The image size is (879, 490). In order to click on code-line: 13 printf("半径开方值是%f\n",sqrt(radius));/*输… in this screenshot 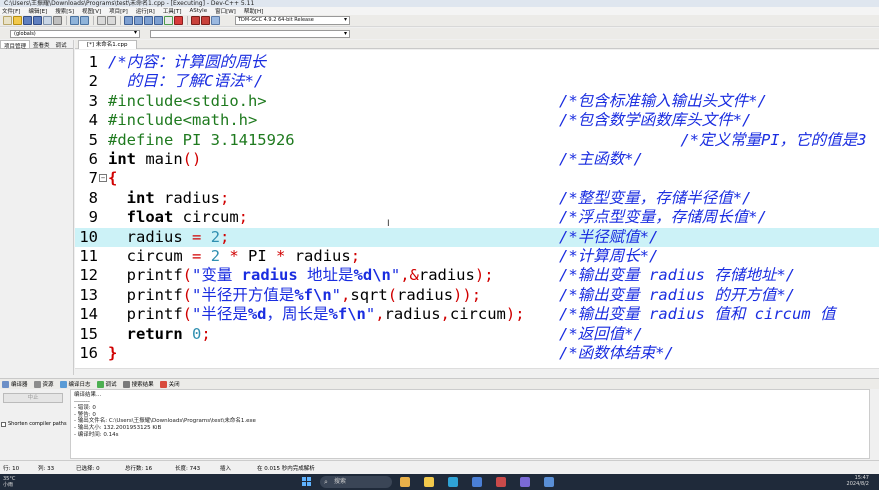, I will do `click(477, 295)`.